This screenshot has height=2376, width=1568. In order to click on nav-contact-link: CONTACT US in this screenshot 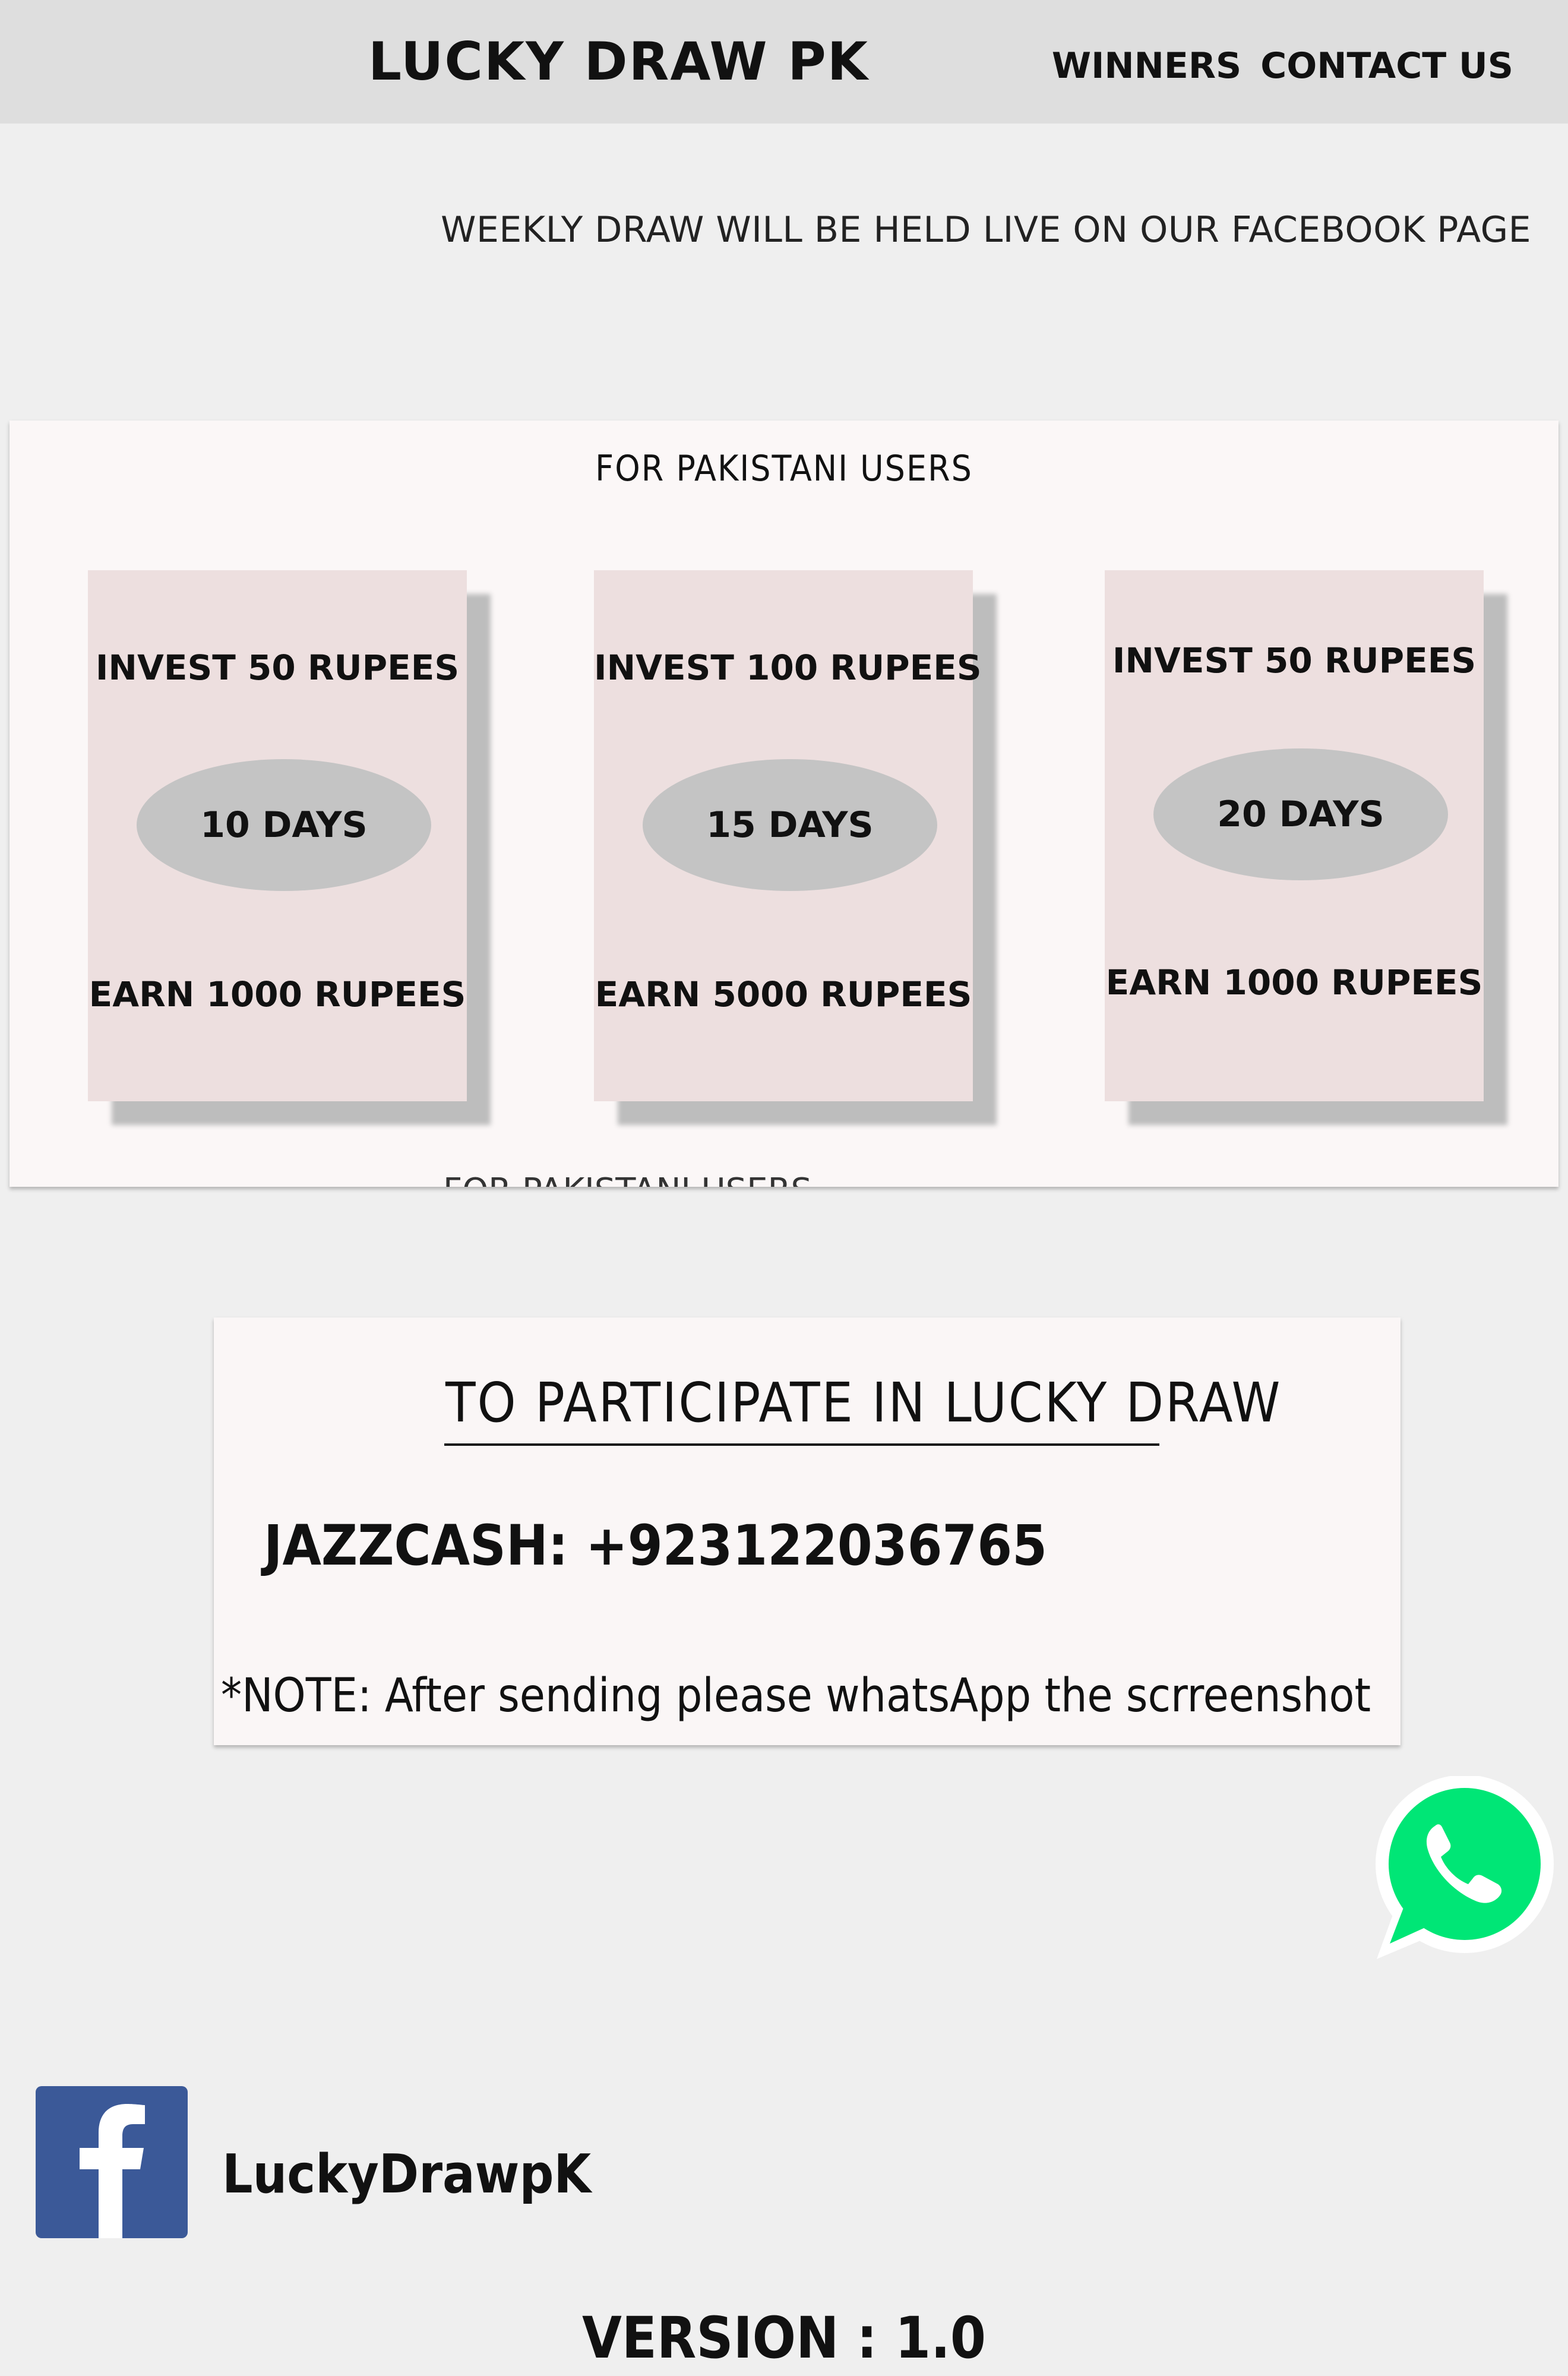, I will do `click(1386, 66)`.